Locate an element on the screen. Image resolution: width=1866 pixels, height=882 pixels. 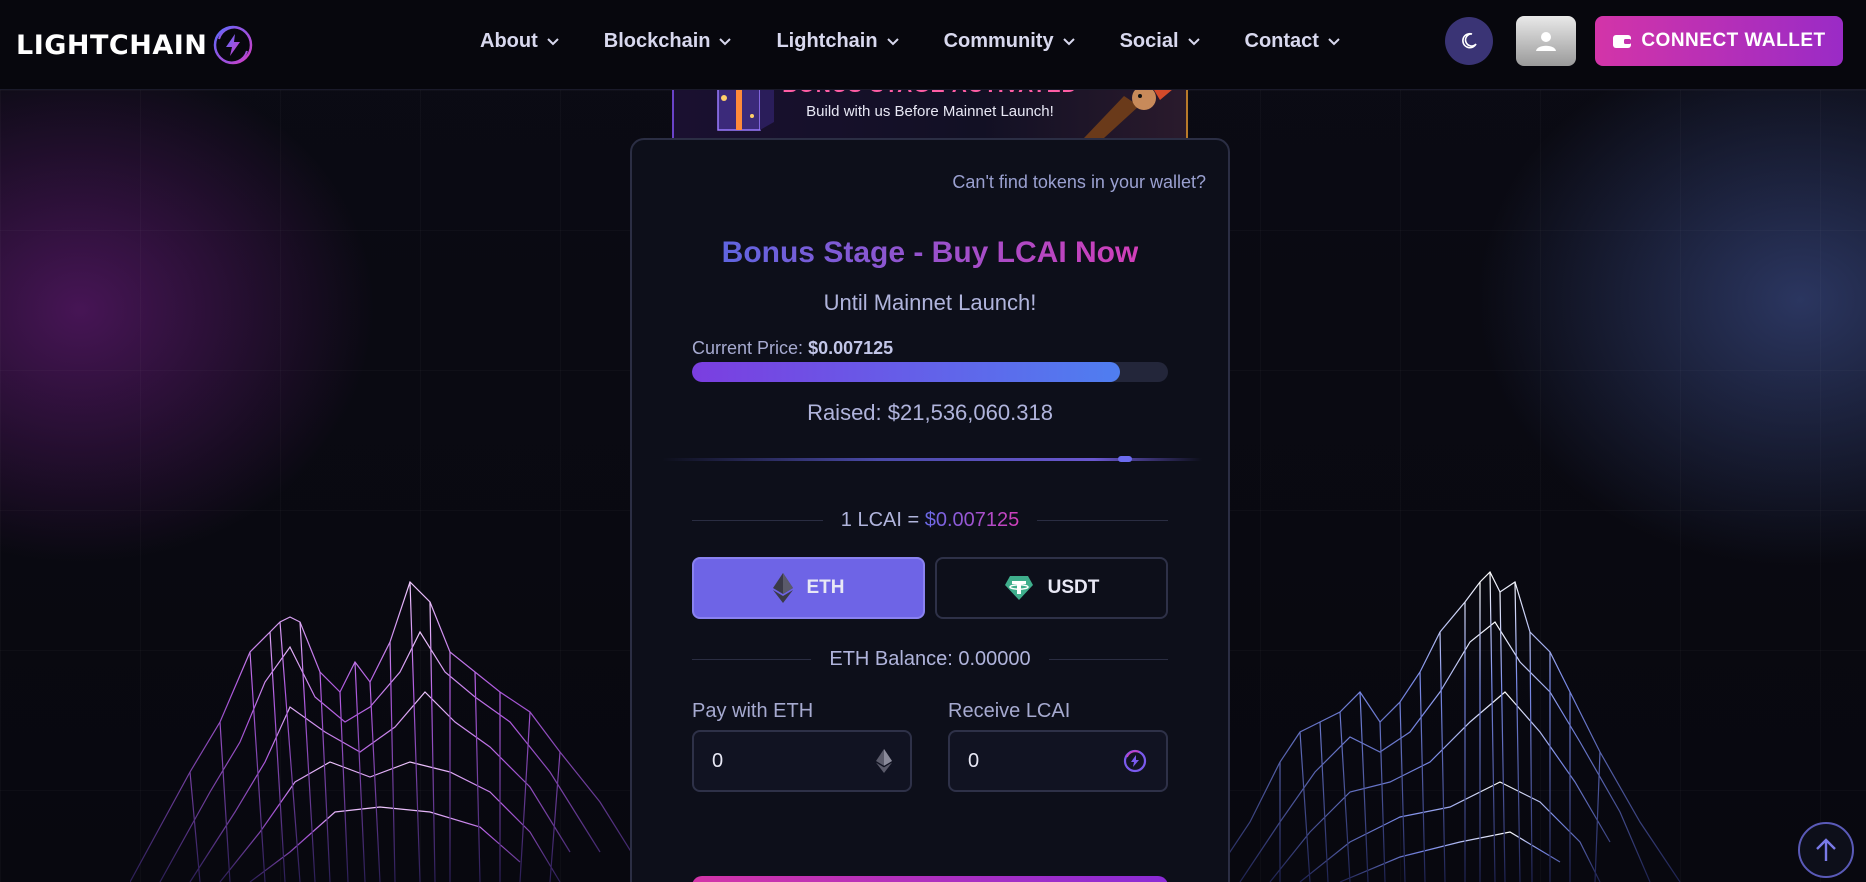
nav-blockchain: Blockchain is located at coordinates (668, 41).